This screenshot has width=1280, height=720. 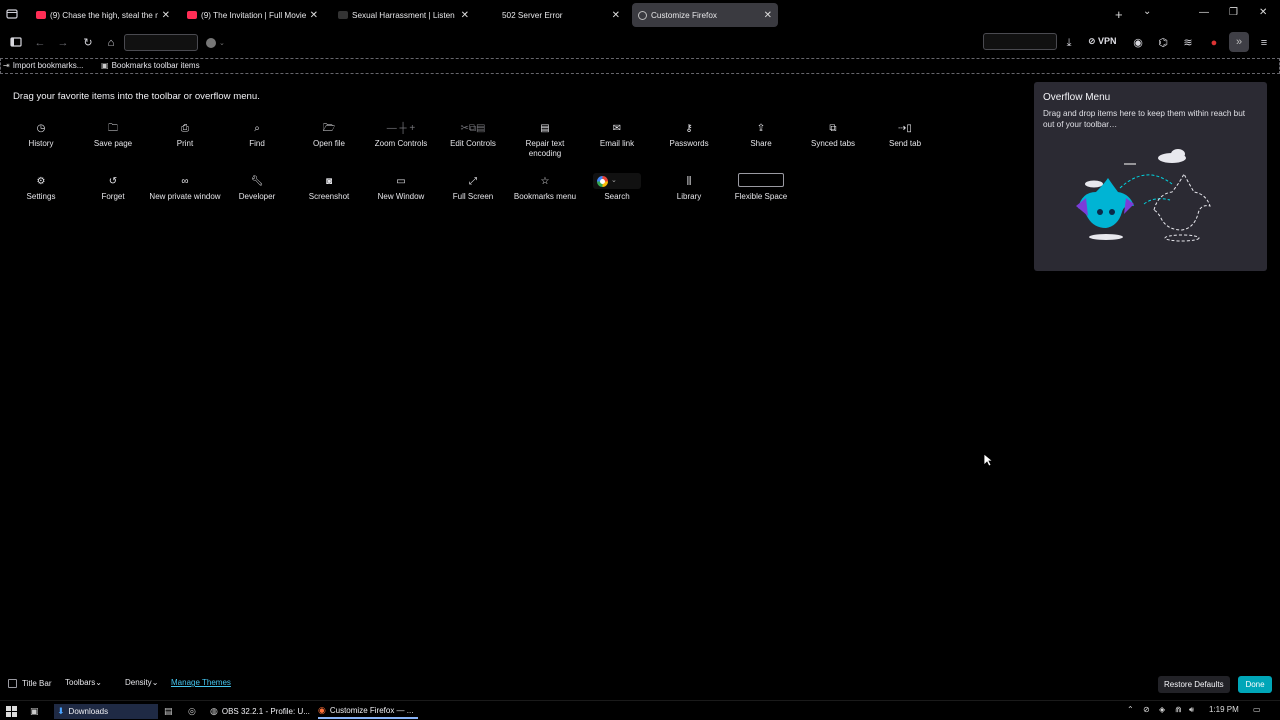 I want to click on manage-themes-link: Manage Themes, so click(x=201, y=682).